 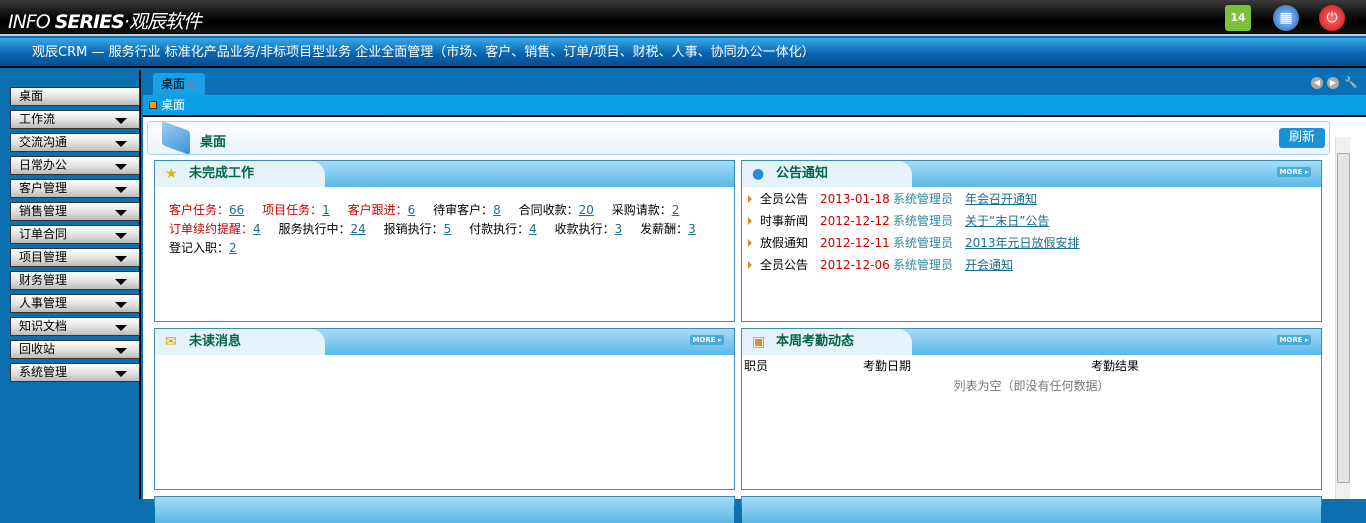 What do you see at coordinates (1286, 18) in the screenshot?
I see `calculator-icon: ▦` at bounding box center [1286, 18].